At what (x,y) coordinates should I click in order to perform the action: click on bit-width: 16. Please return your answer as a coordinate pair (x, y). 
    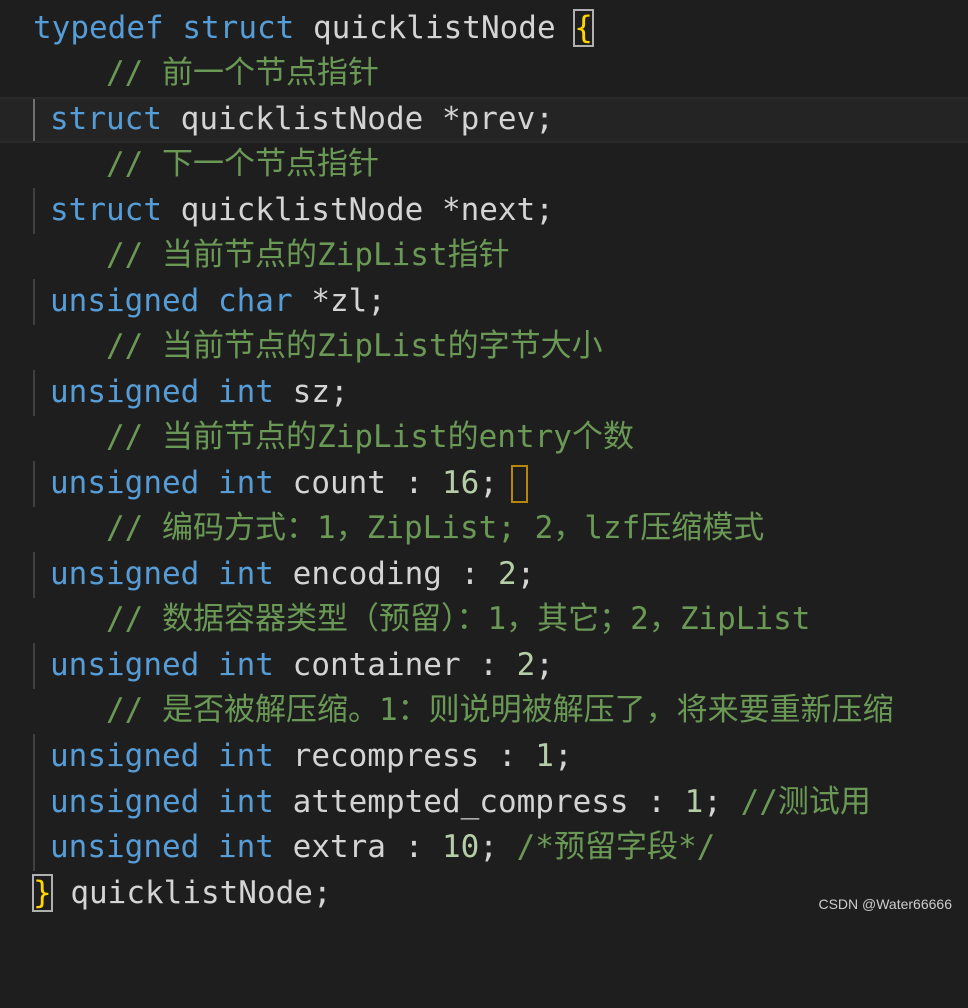
    Looking at the image, I should click on (460, 483).